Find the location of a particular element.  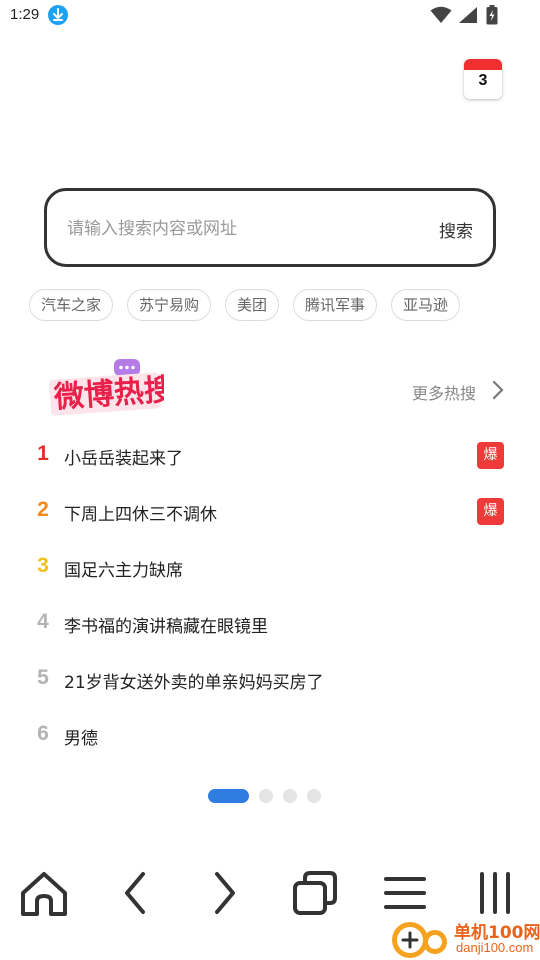

hot-rank: 5 is located at coordinates (43, 677).